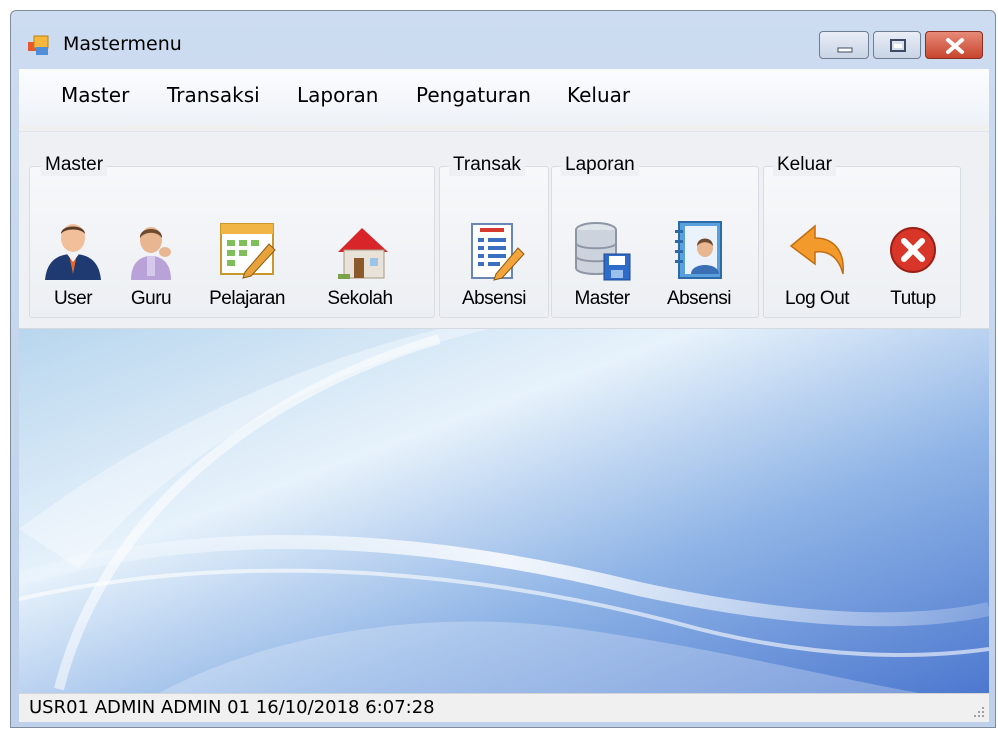 Image resolution: width=998 pixels, height=731 pixels. Describe the element at coordinates (817, 298) in the screenshot. I see `log-out-label: Log Out` at that location.